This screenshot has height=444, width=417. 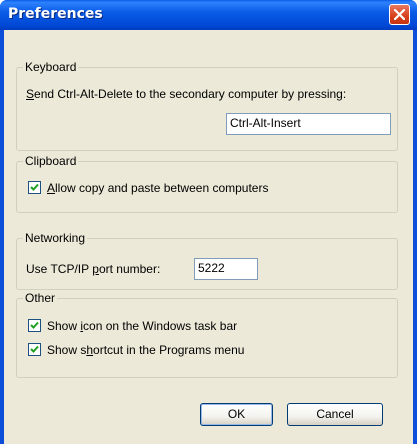 I want to click on networking-group: Networking Use TCP/IP port number: 5222, so click(x=207, y=260).